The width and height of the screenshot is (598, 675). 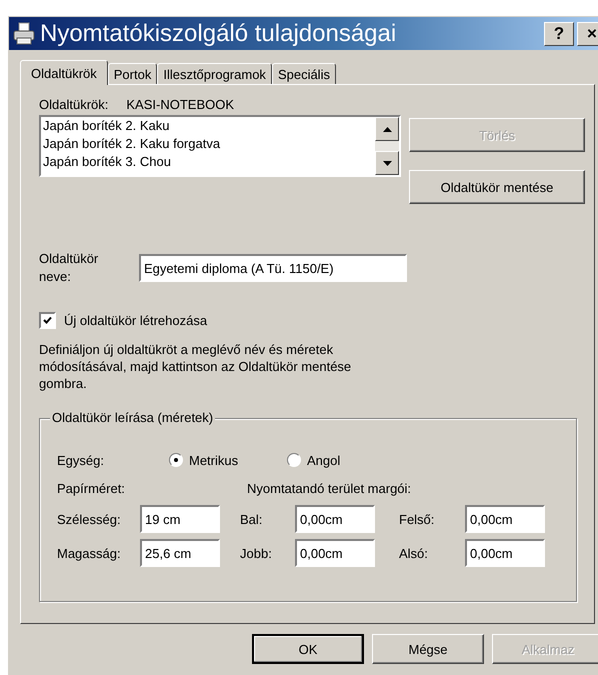 What do you see at coordinates (209, 126) in the screenshot?
I see `list-item: Japán boríték 2. Kaku` at bounding box center [209, 126].